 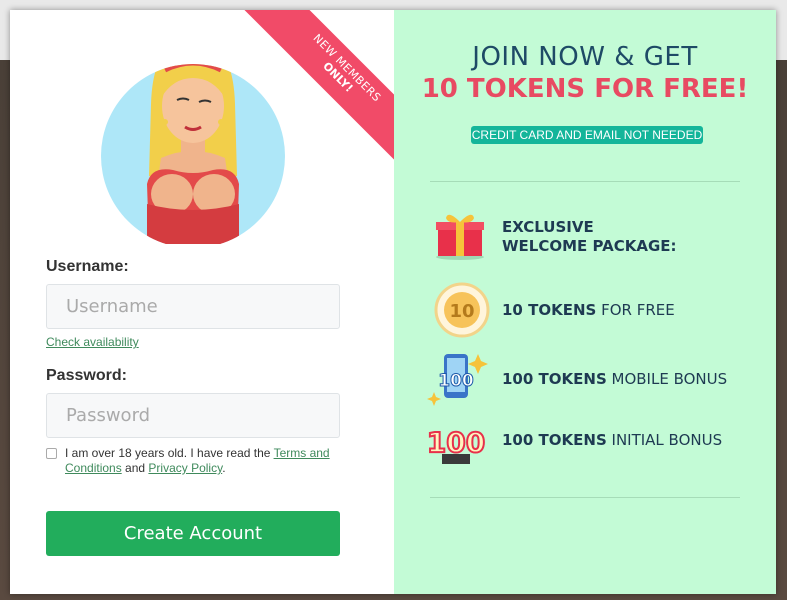 I want to click on benefit-welcome-line-1: EXCLUSIVE, so click(x=548, y=227).